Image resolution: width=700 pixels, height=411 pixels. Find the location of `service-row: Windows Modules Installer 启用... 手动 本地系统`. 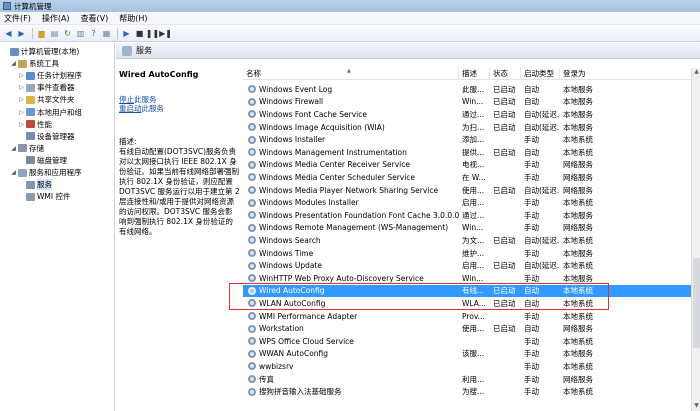

service-row: Windows Modules Installer 启用... 手动 本地系统 is located at coordinates (467, 202).